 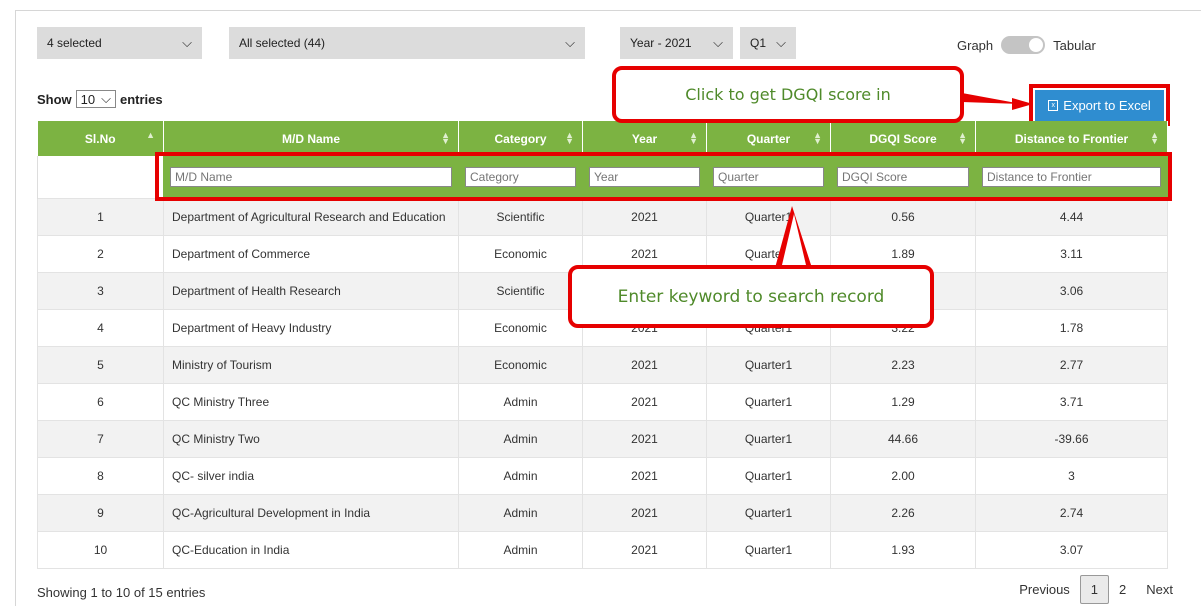 I want to click on export-callout-pointer-head, so click(x=1022, y=104).